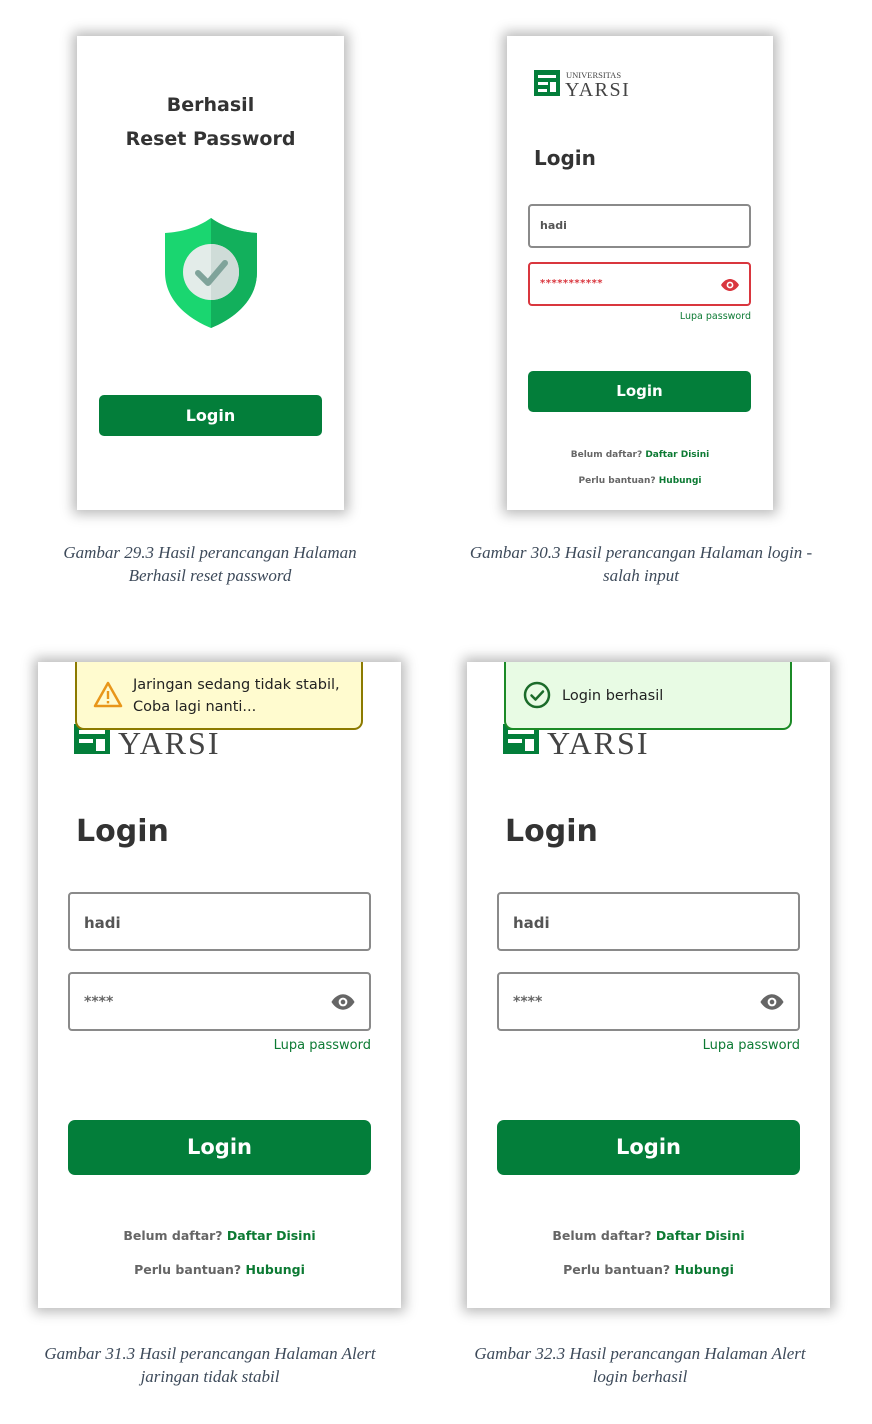  I want to click on caption-line: salah input, so click(641, 575).